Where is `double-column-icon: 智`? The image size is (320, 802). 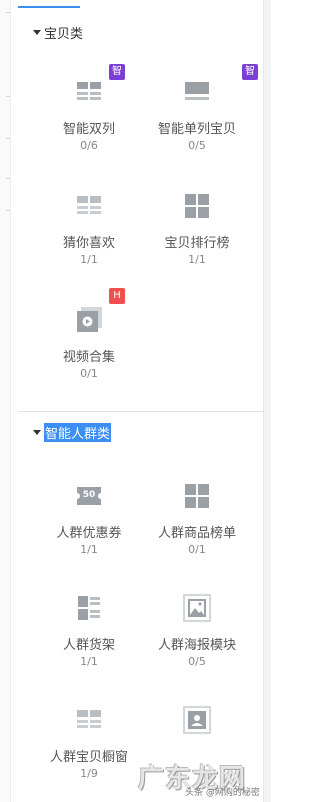
double-column-icon: 智 is located at coordinates (99, 85).